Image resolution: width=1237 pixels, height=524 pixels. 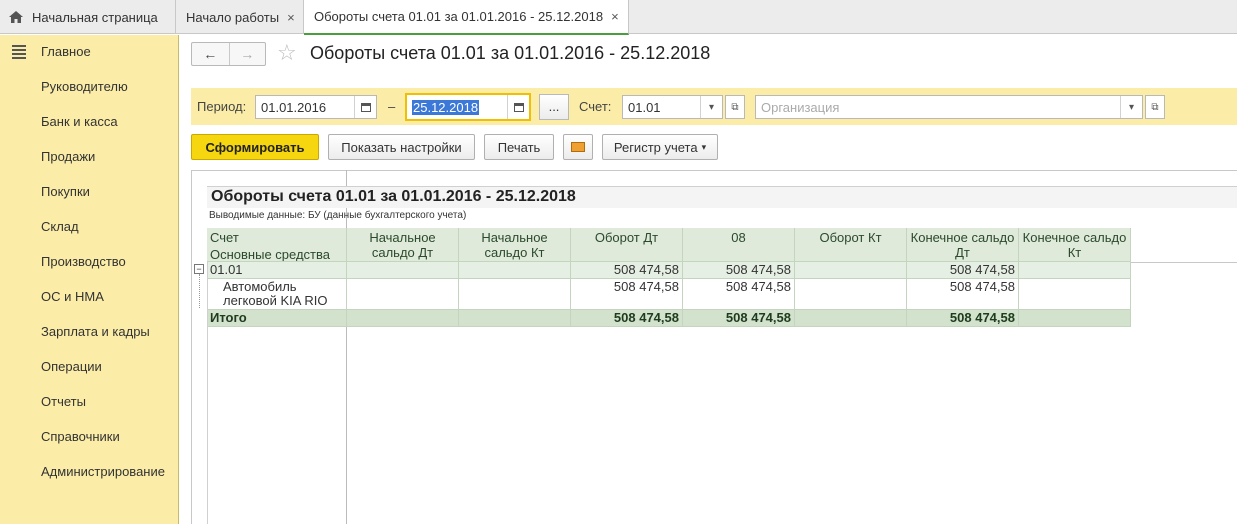 I want to click on period-dash: –, so click(x=392, y=106).